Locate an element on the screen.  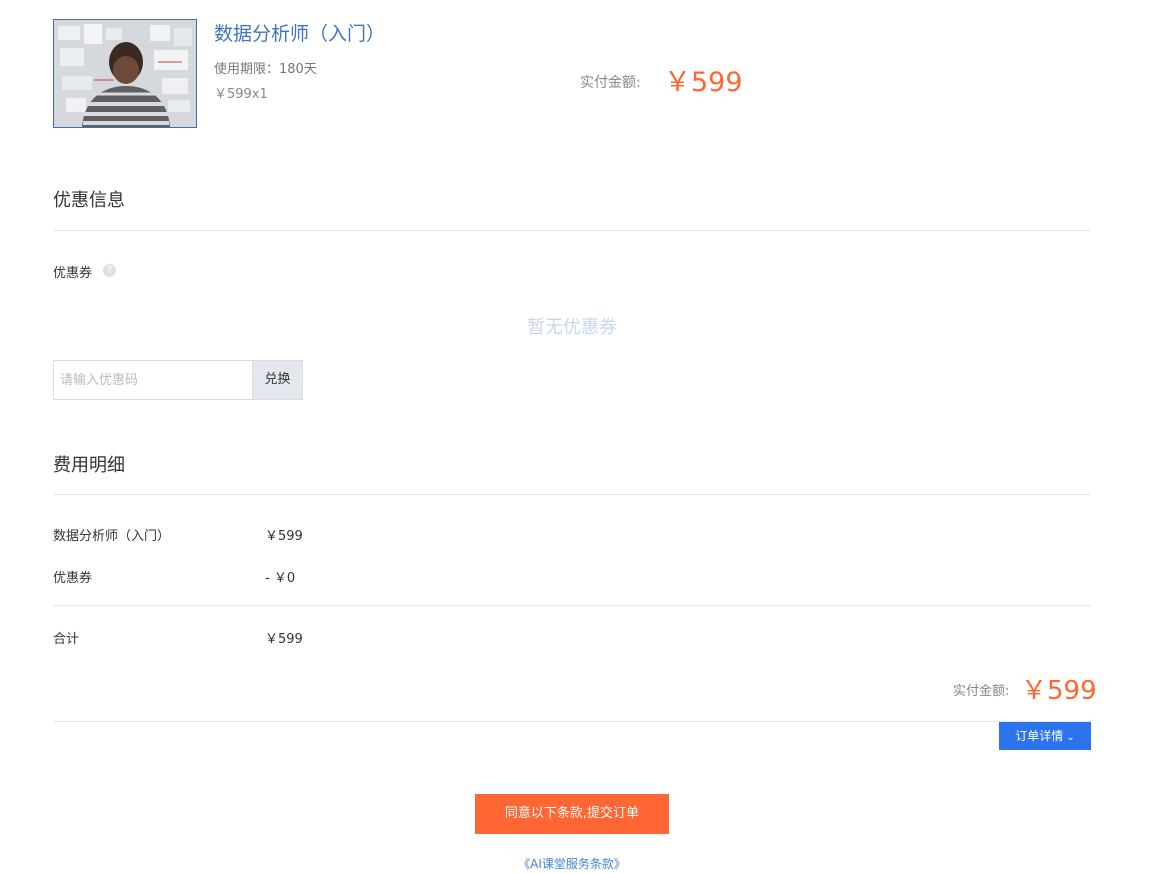
final-paid-amount: ￥599 is located at coordinates (1059, 691).